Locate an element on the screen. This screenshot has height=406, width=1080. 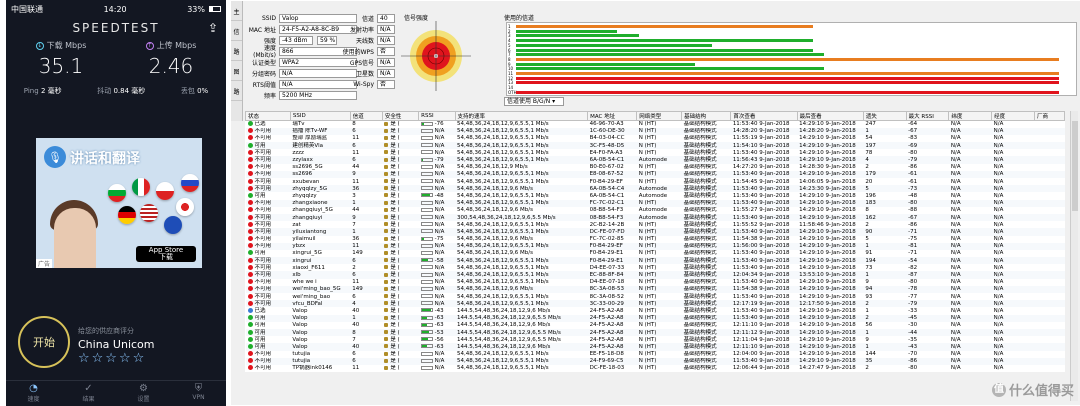
status-cell: 可用 is located at coordinates (268, 318).